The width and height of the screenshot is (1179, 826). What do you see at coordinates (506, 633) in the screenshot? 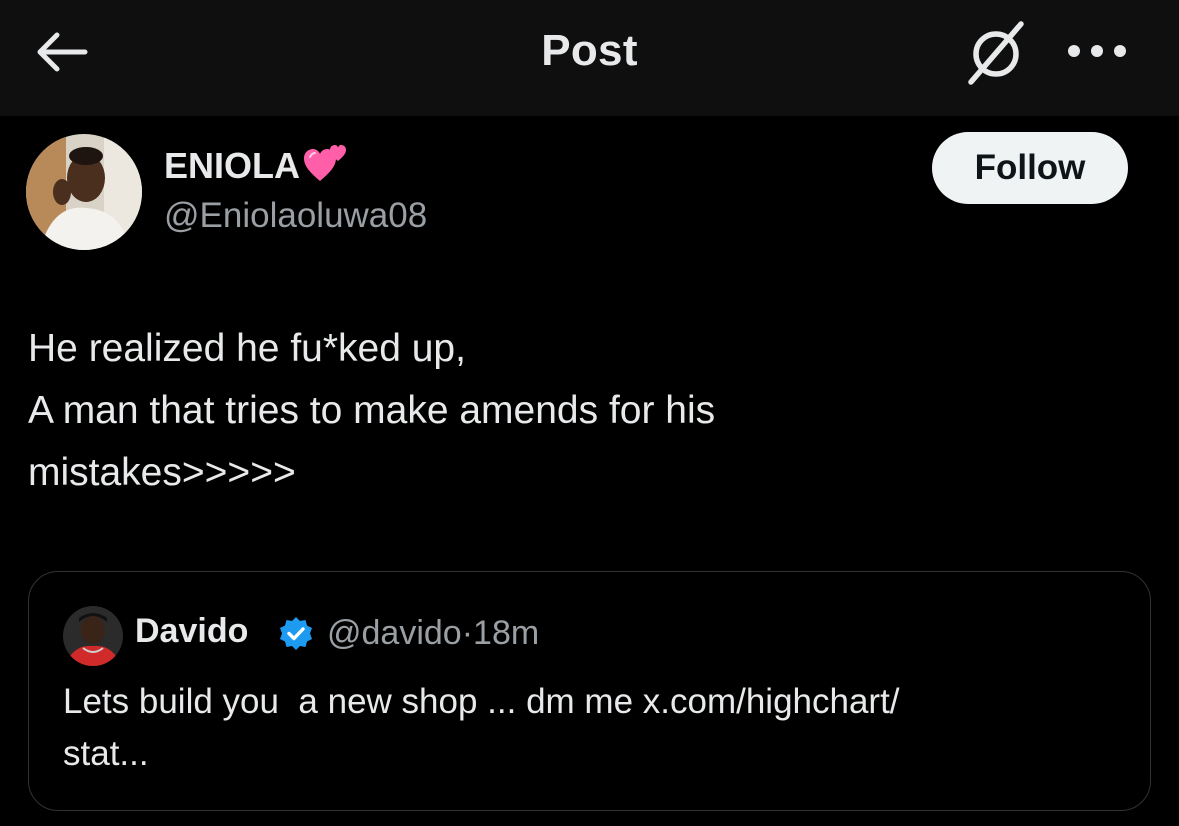
I see `post-timestamp: 18m` at bounding box center [506, 633].